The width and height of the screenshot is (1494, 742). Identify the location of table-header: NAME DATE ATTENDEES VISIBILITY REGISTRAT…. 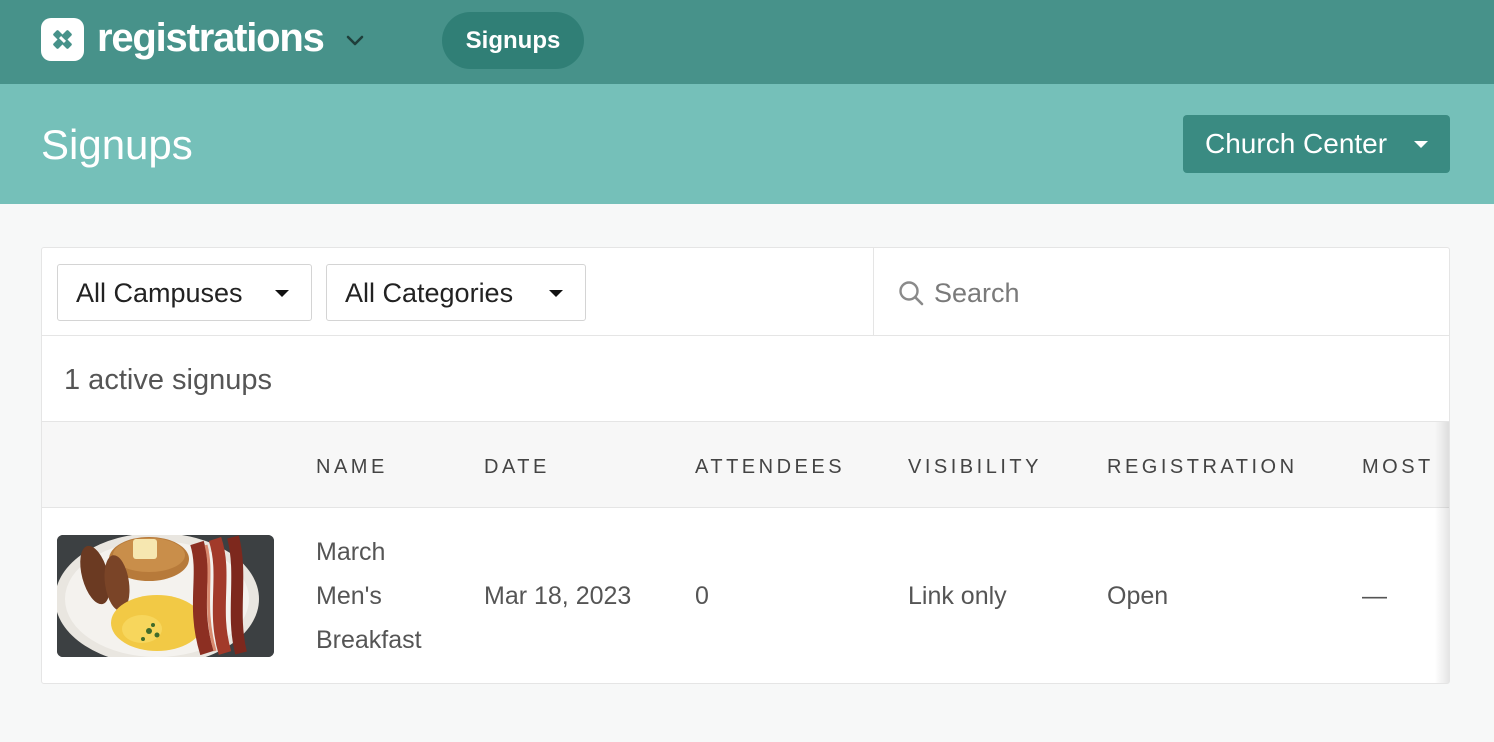
(745, 465).